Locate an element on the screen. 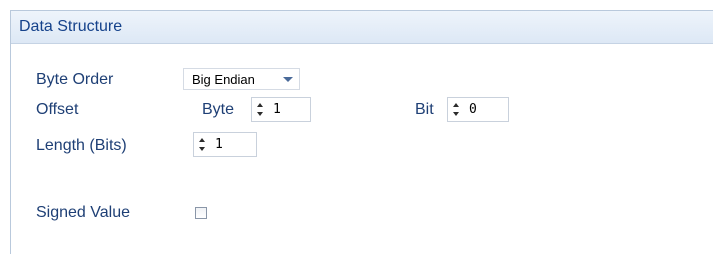 The image size is (713, 254). offset-bit-stepper: 0 is located at coordinates (478, 109).